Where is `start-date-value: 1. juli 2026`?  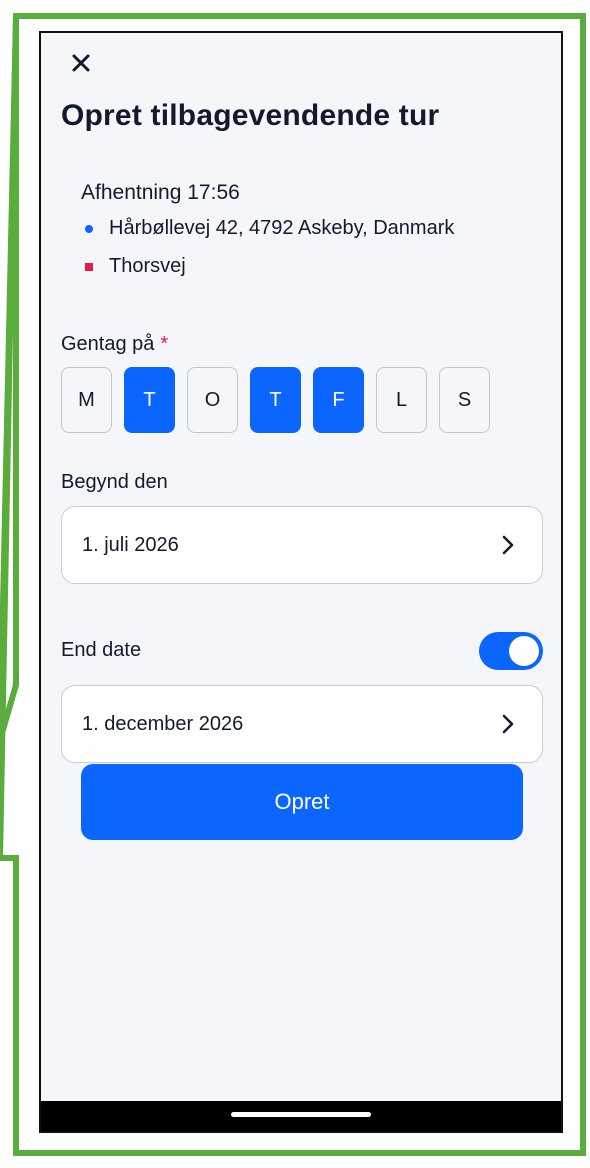 start-date-value: 1. juli 2026 is located at coordinates (130, 544).